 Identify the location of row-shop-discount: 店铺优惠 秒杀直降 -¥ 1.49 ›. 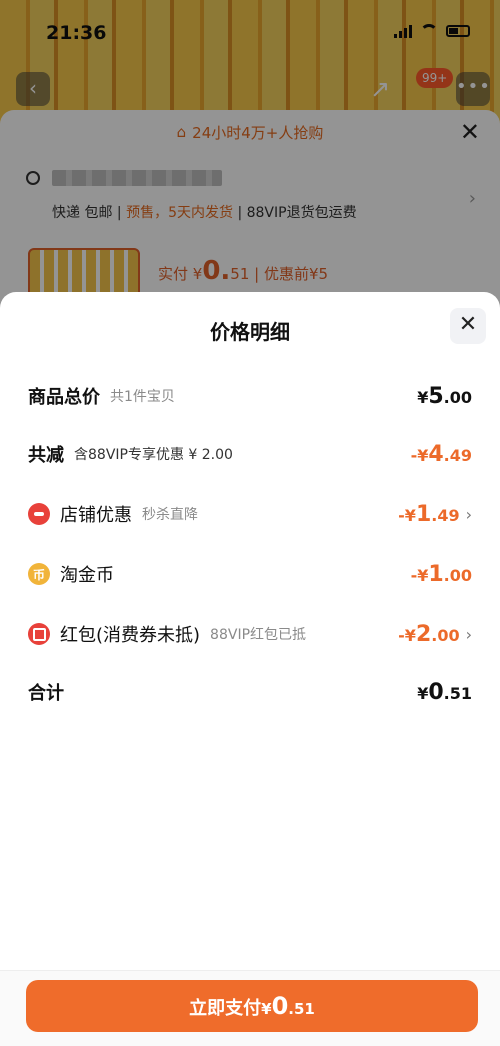
(250, 514).